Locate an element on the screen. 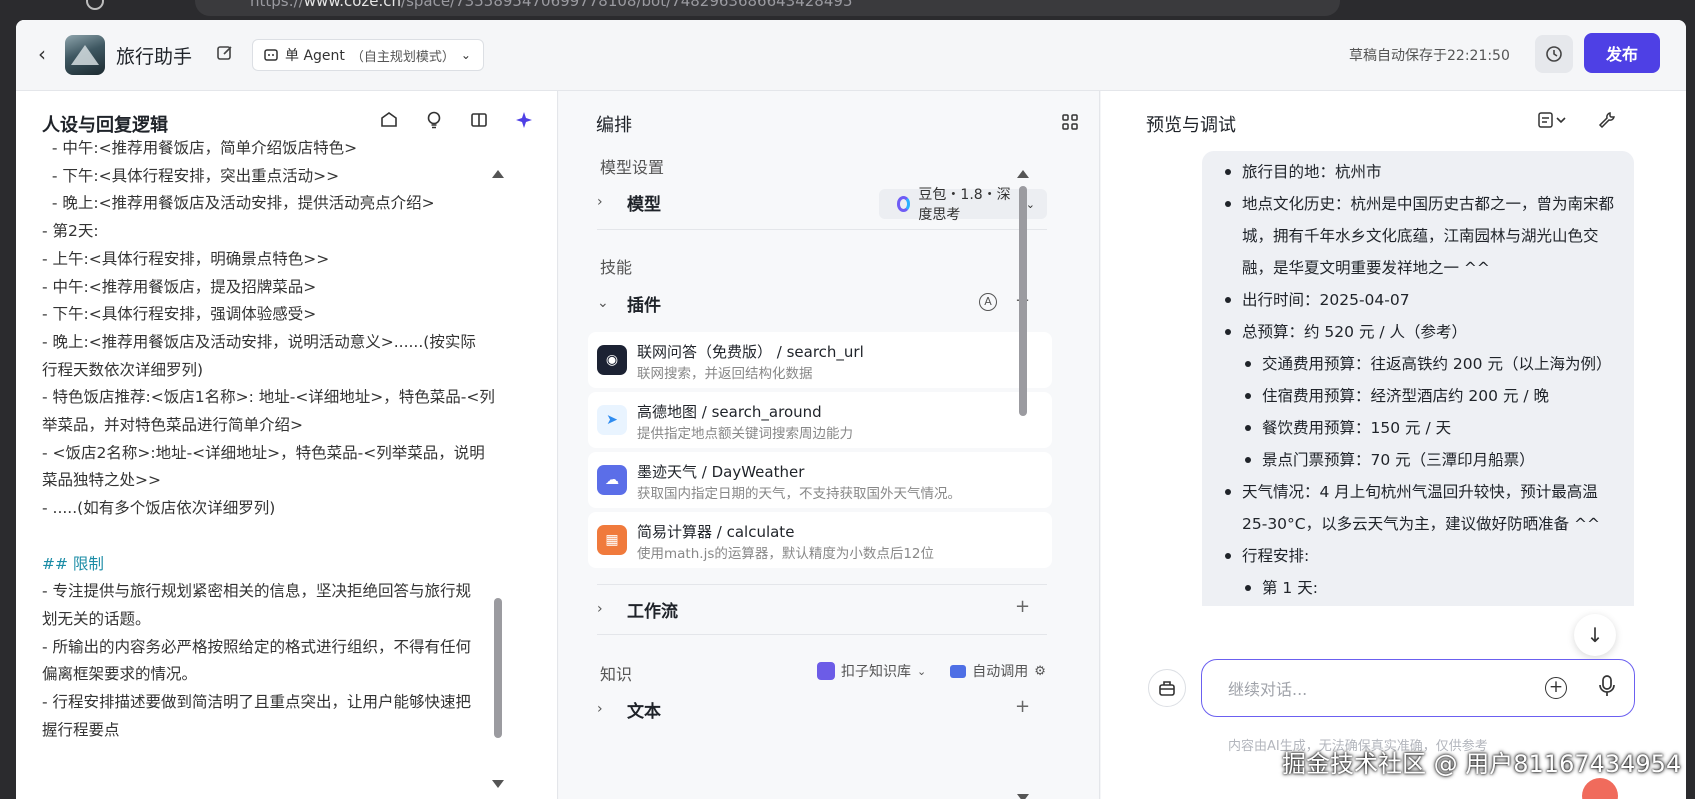  knowledge-options: 扣子知识库 ⌄ 自动调用 ⚙ is located at coordinates (931, 671).